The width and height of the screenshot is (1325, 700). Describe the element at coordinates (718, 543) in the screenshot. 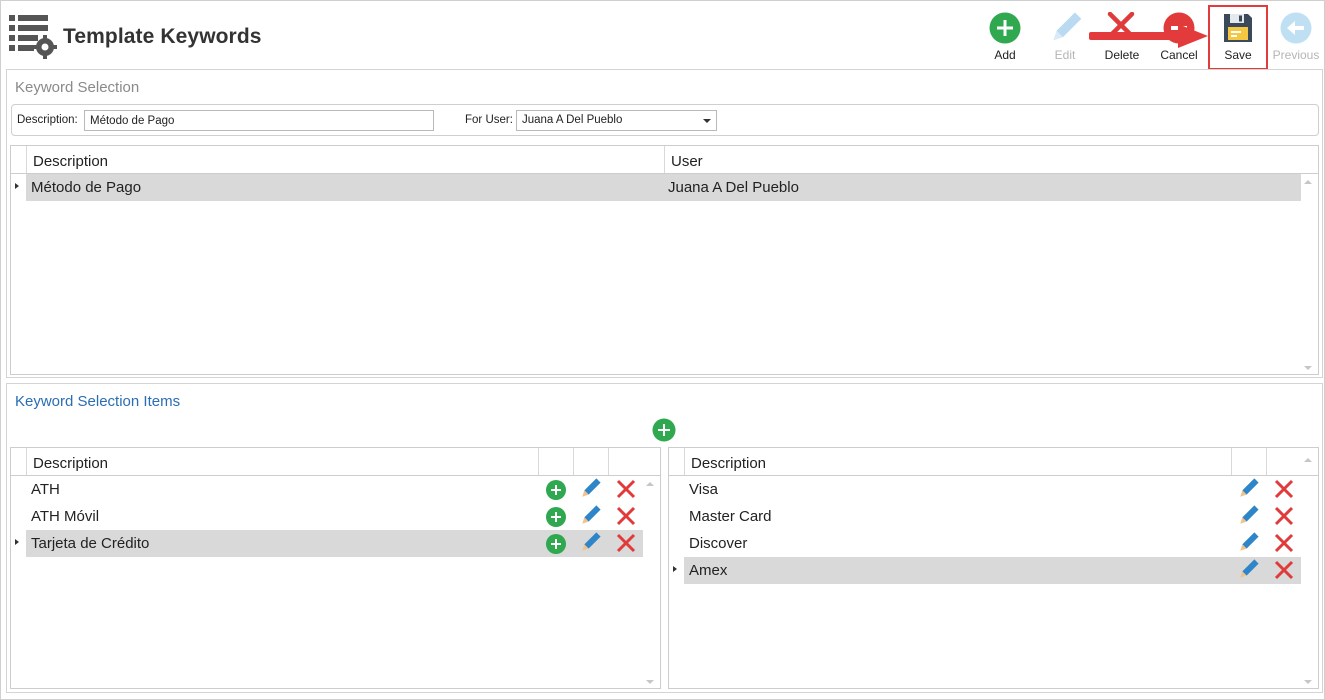

I see `item-description: Discover` at that location.